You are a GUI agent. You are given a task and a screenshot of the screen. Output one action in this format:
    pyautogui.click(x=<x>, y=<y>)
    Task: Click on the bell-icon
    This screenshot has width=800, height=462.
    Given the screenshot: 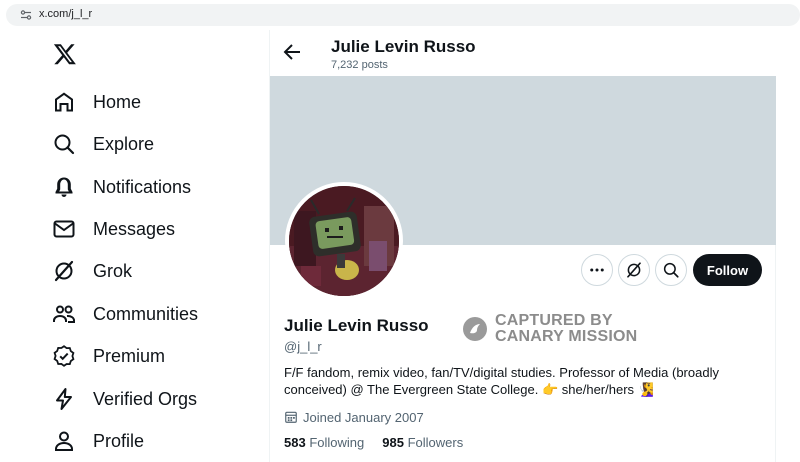 What is the action you would take?
    pyautogui.click(x=64, y=187)
    